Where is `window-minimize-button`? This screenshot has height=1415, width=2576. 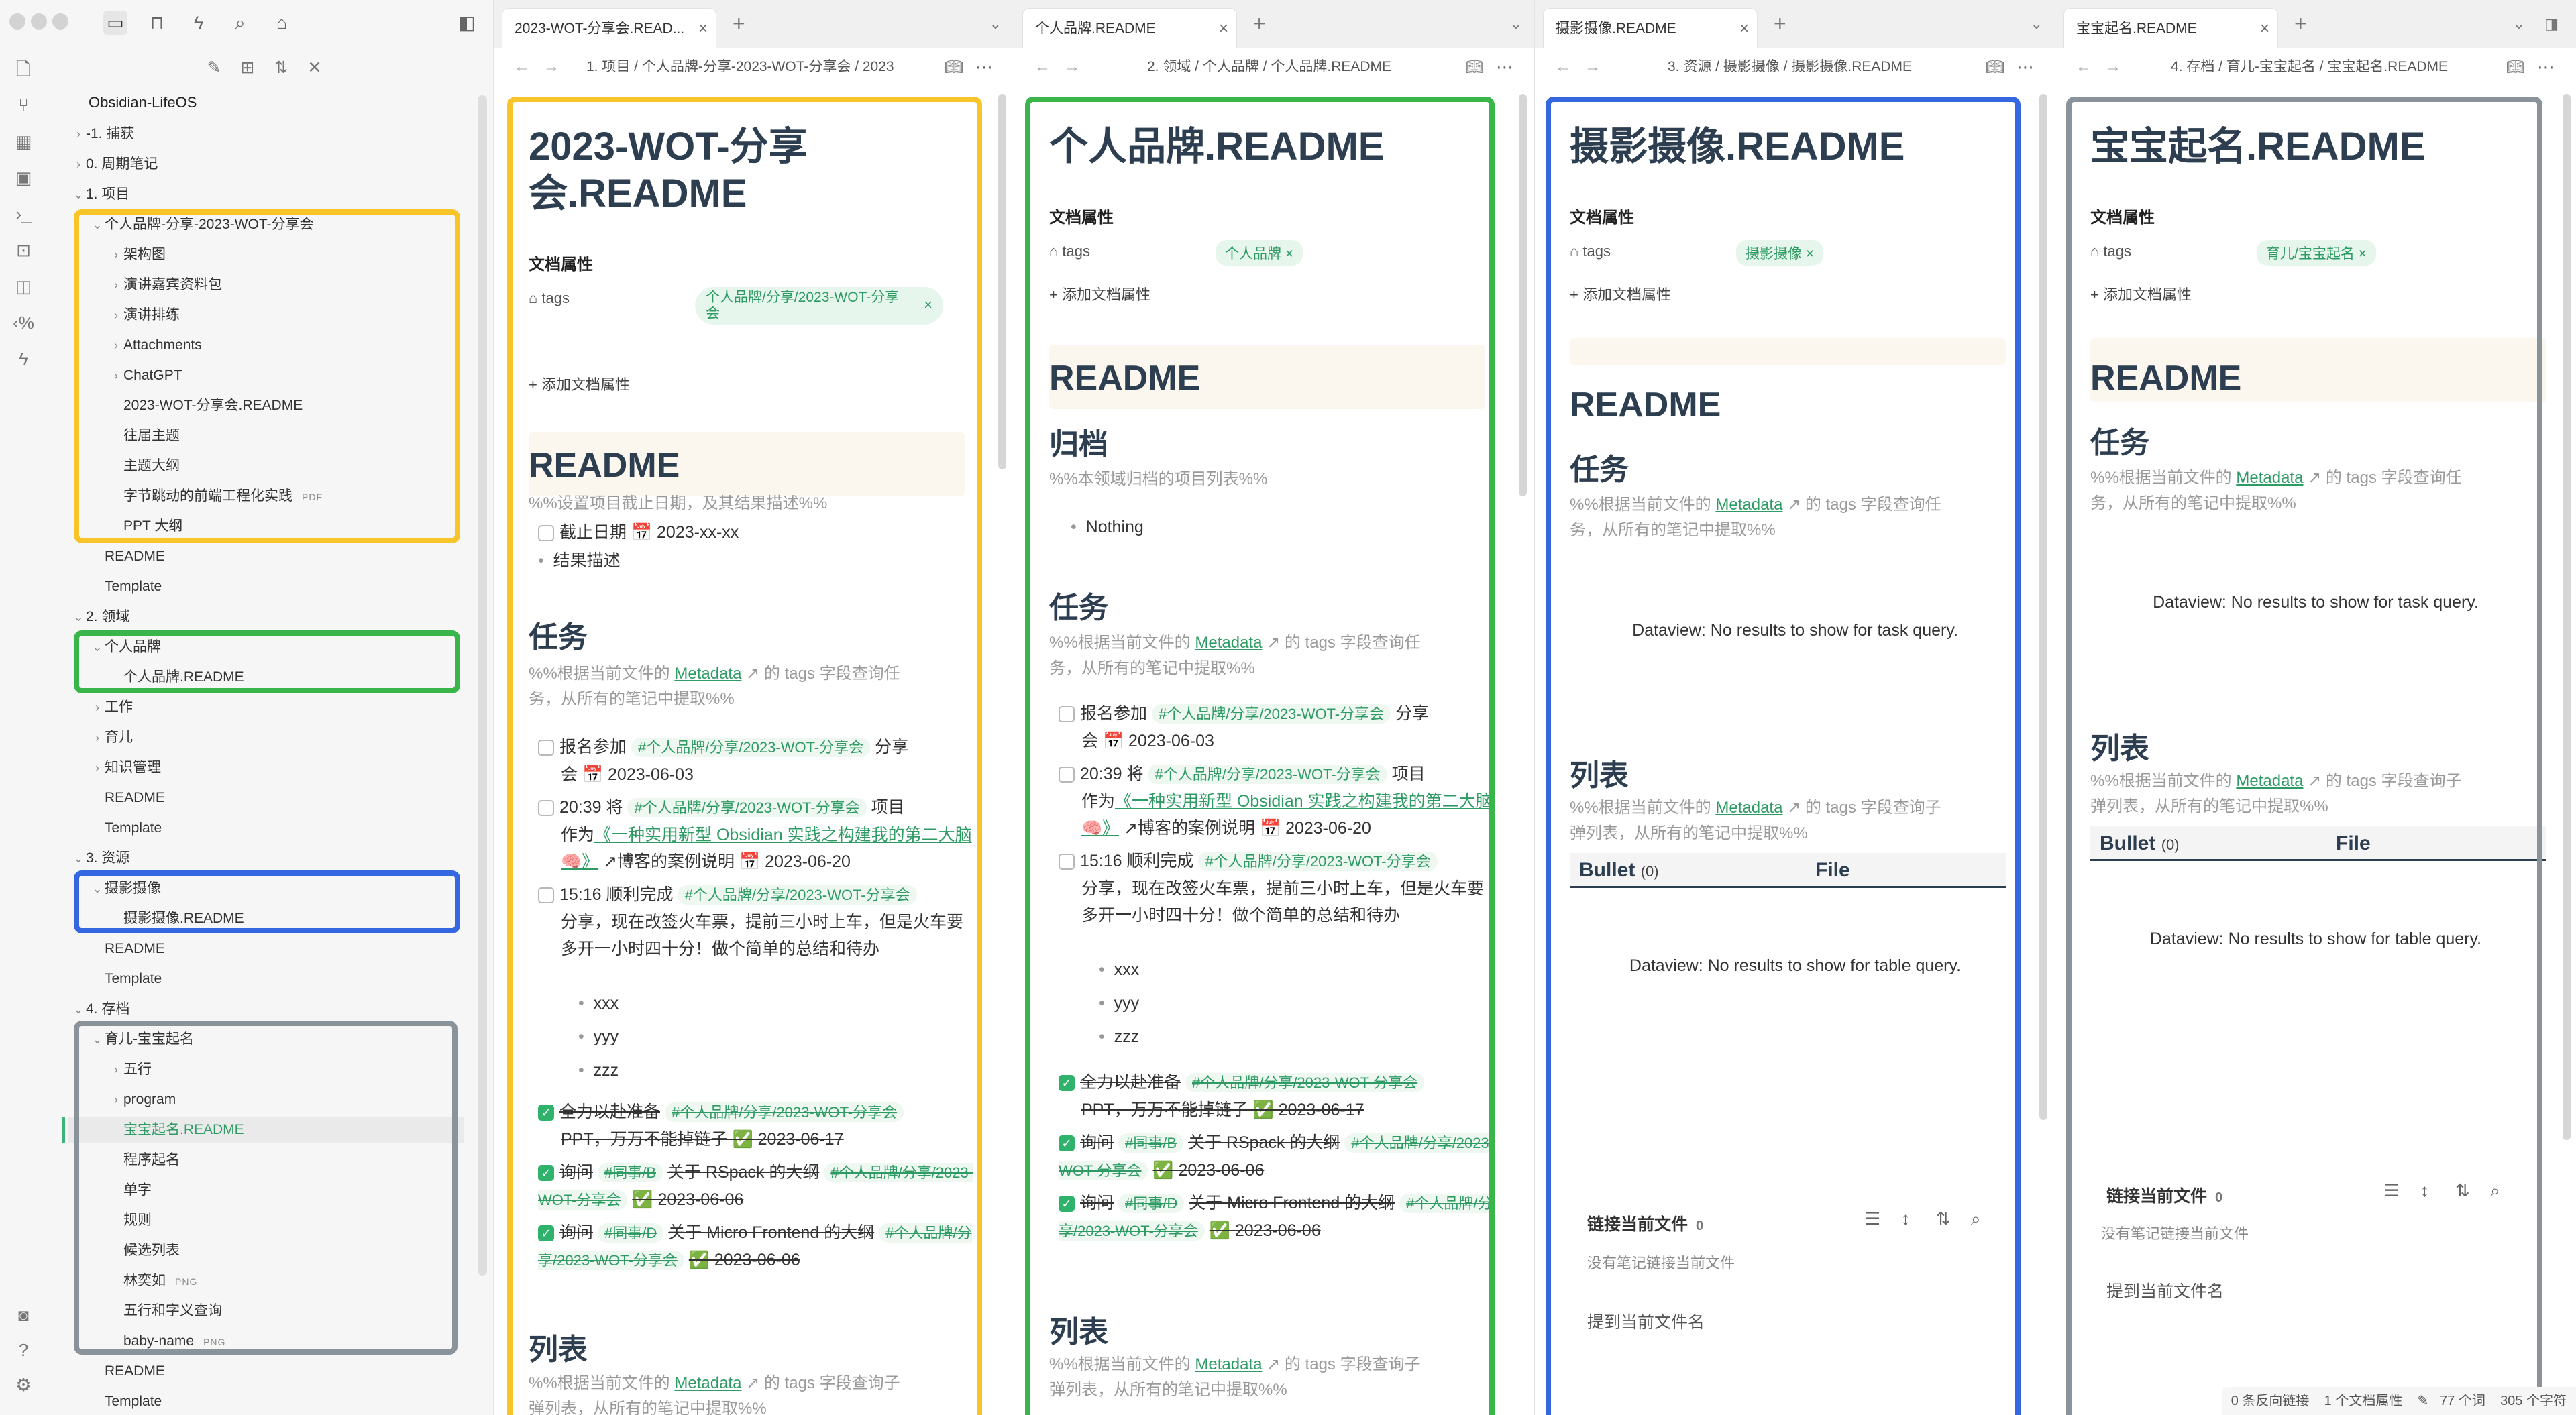
window-minimize-button is located at coordinates (39, 21).